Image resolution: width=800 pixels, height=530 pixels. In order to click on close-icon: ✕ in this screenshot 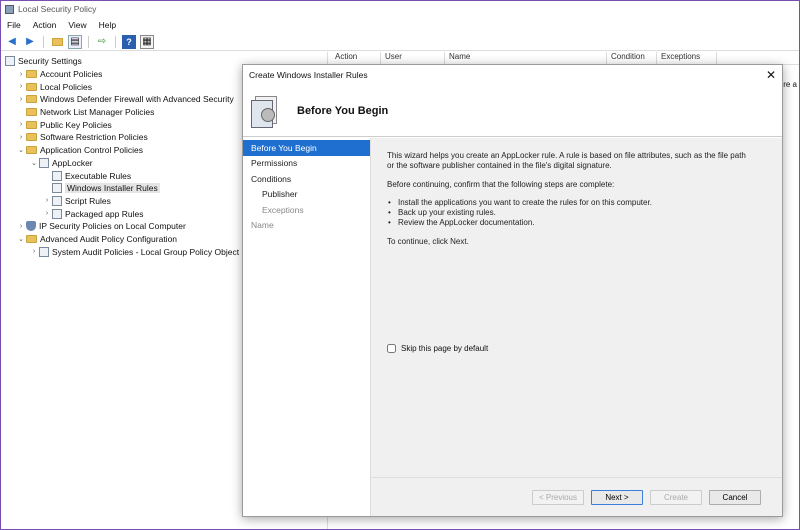, I will do `click(771, 75)`.